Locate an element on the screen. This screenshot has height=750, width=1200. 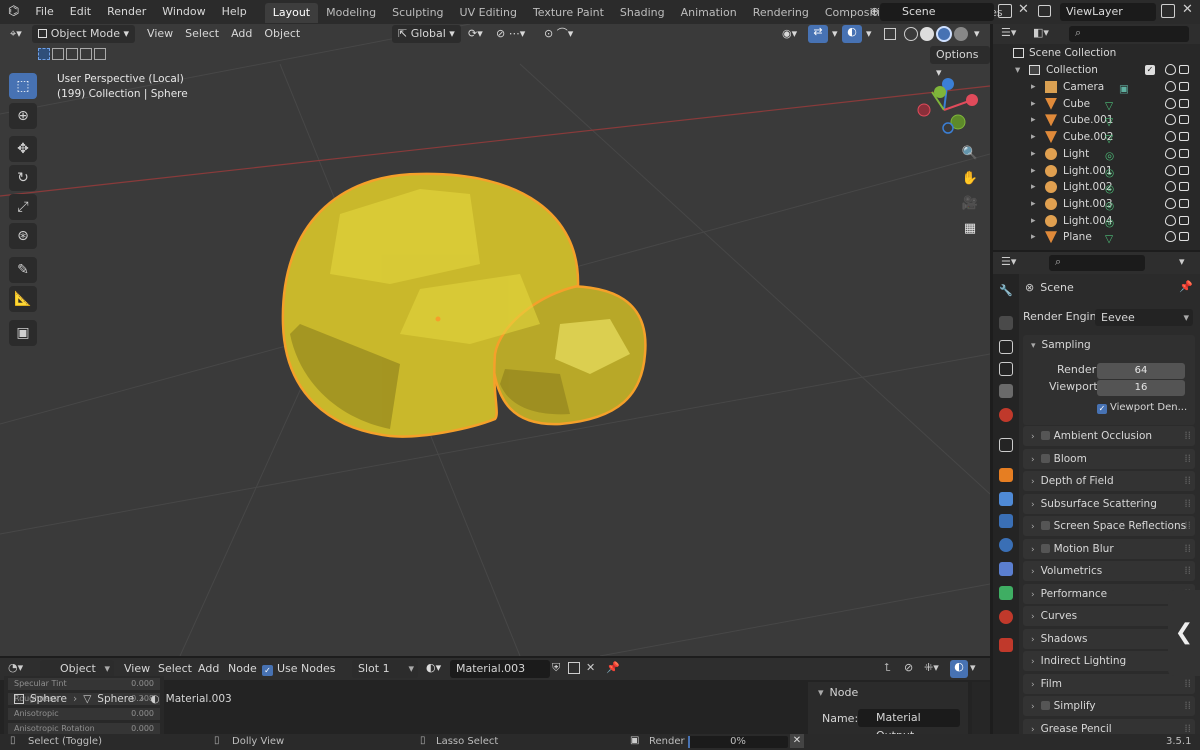
sidebar-toggle: ❮ is located at coordinates (1184, 633).